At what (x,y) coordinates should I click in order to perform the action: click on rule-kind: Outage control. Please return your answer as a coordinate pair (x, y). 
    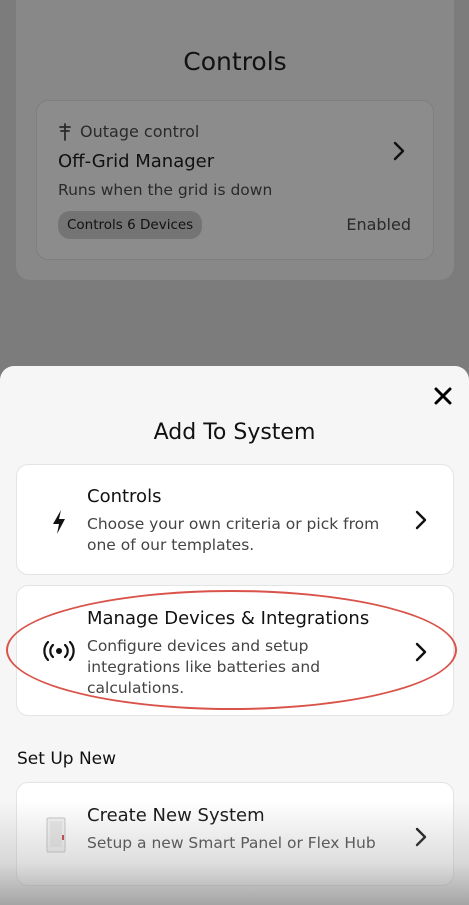
    Looking at the image, I should click on (128, 131).